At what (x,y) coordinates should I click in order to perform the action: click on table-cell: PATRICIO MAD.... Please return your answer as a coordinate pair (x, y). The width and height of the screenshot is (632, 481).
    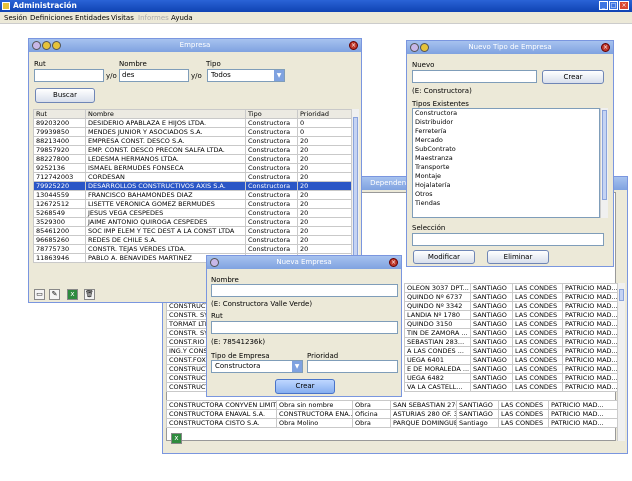
    Looking at the image, I should click on (590, 288).